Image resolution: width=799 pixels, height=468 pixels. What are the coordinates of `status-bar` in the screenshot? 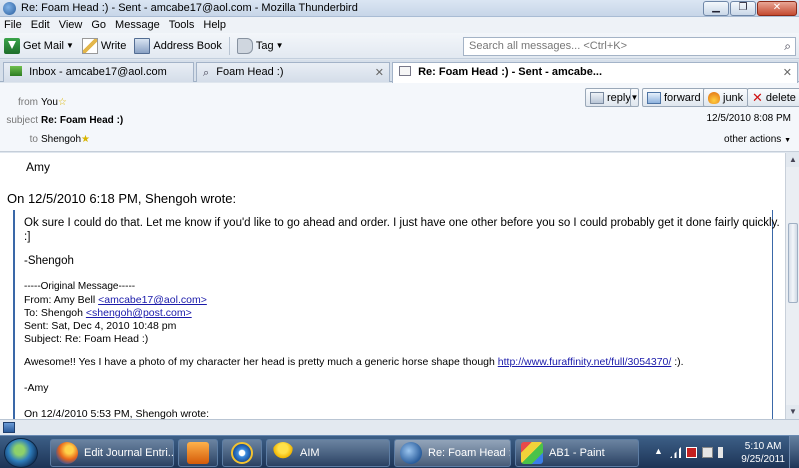 It's located at (399, 427).